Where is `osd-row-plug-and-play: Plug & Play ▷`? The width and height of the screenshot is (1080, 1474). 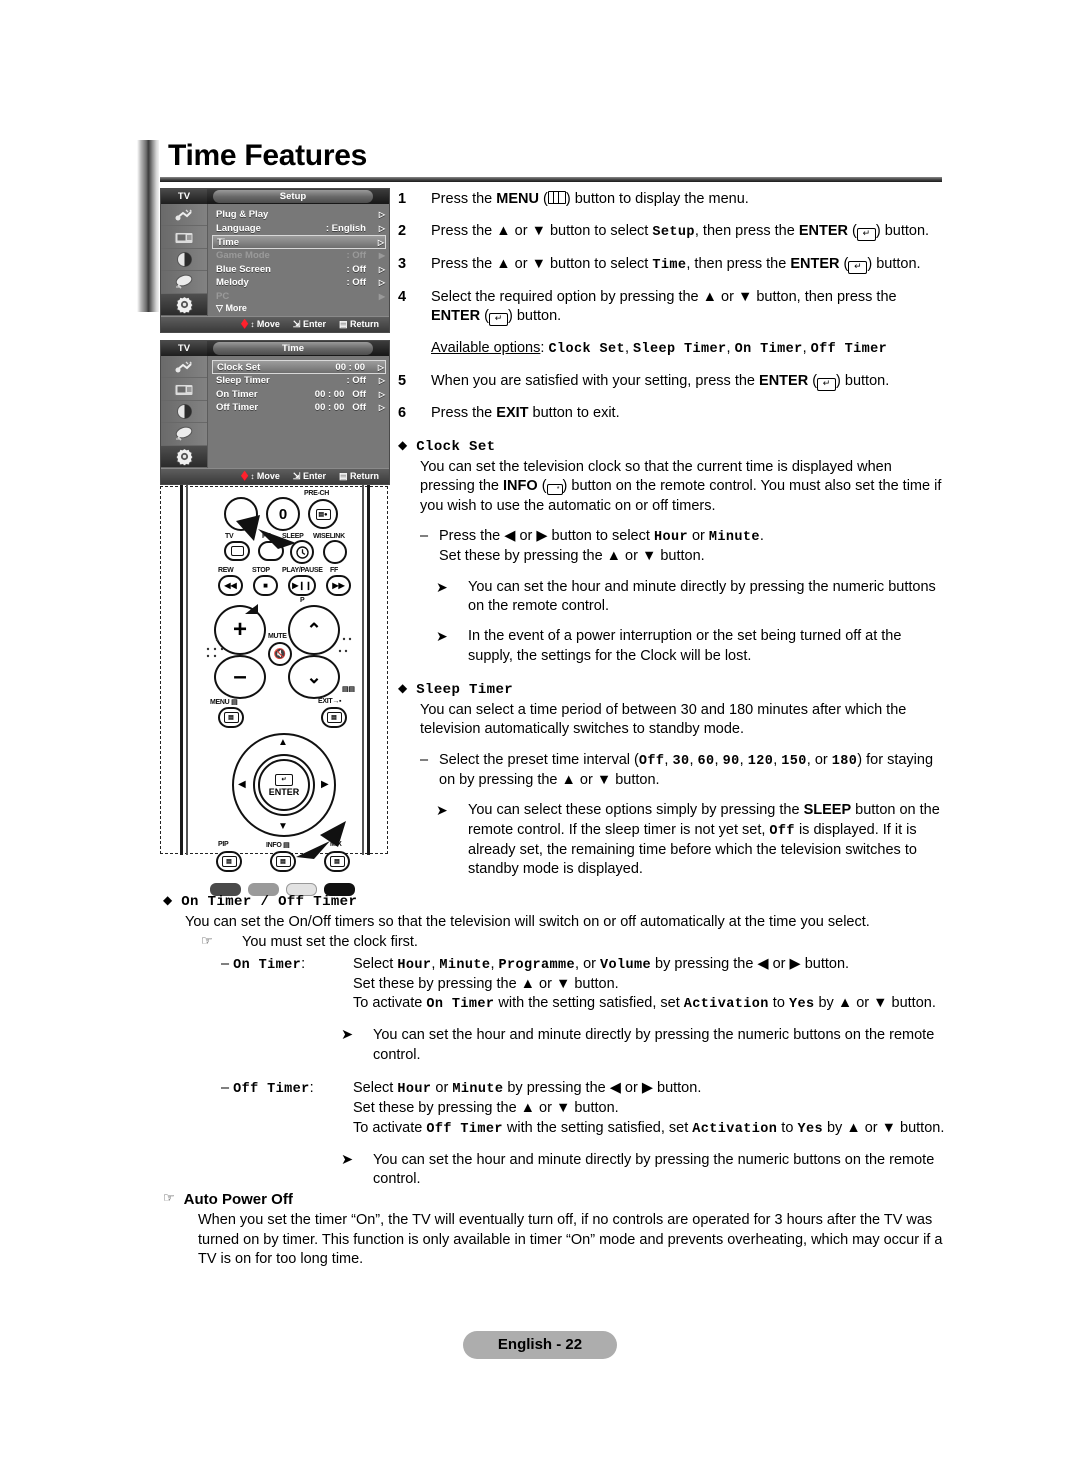
osd-row-plug-and-play: Plug & Play ▷ is located at coordinates (300, 215).